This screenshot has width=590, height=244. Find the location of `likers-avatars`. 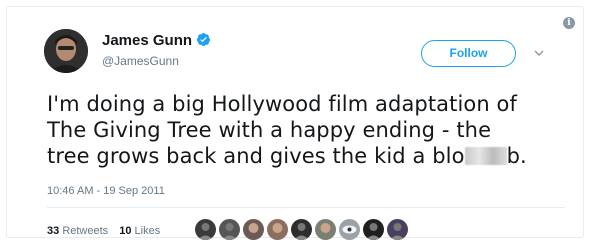

likers-avatars is located at coordinates (303, 229).